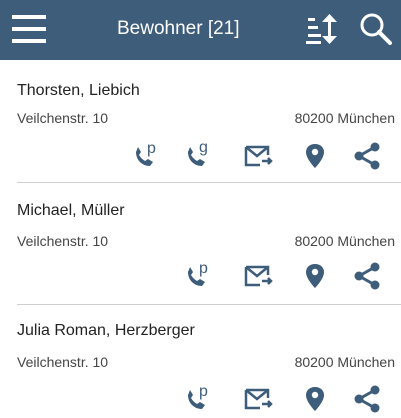  What do you see at coordinates (178, 28) in the screenshot?
I see `page-title: Bewohner [21]` at bounding box center [178, 28].